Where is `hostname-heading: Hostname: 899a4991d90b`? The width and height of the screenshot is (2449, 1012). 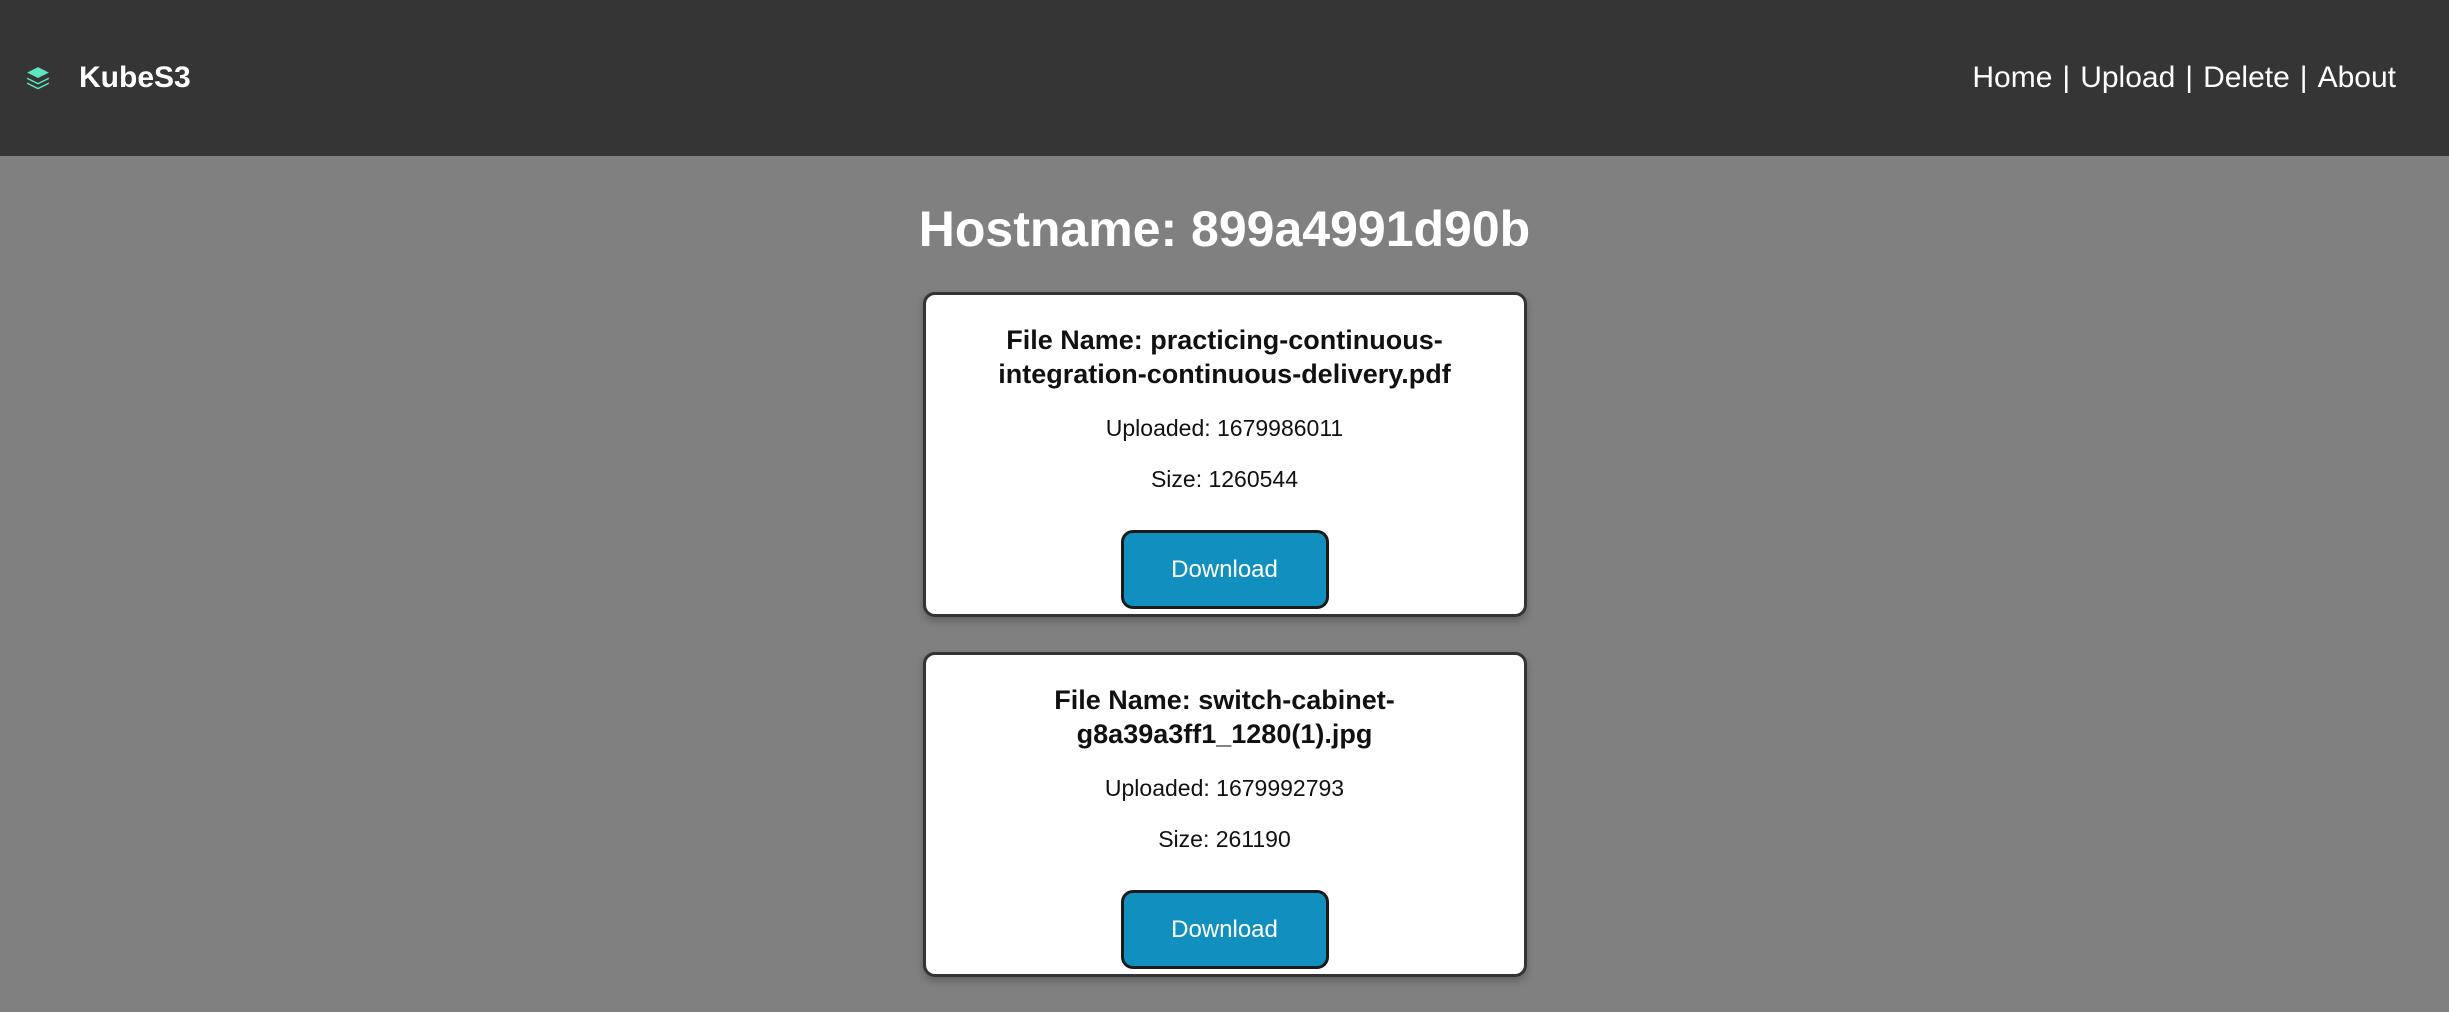
hostname-heading: Hostname: 899a4991d90b is located at coordinates (1224, 229).